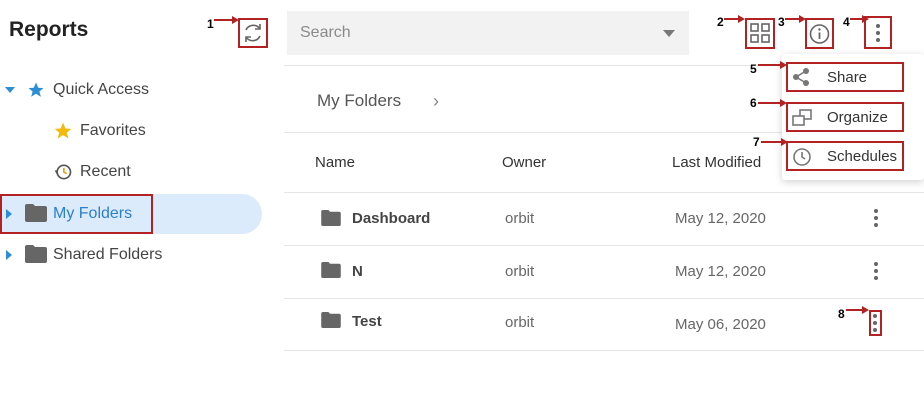  What do you see at coordinates (524, 162) in the screenshot?
I see `column-header-owner: Owner` at bounding box center [524, 162].